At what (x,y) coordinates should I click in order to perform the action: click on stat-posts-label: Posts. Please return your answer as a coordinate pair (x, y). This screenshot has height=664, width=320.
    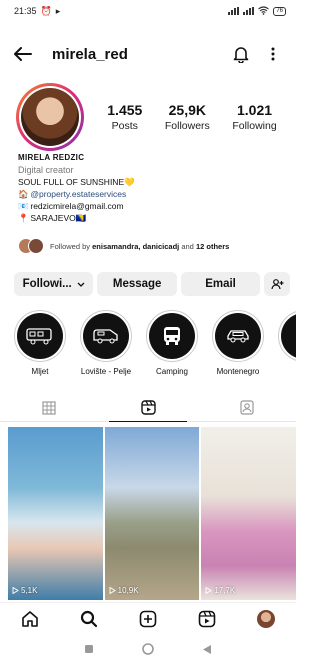
    Looking at the image, I should click on (124, 126).